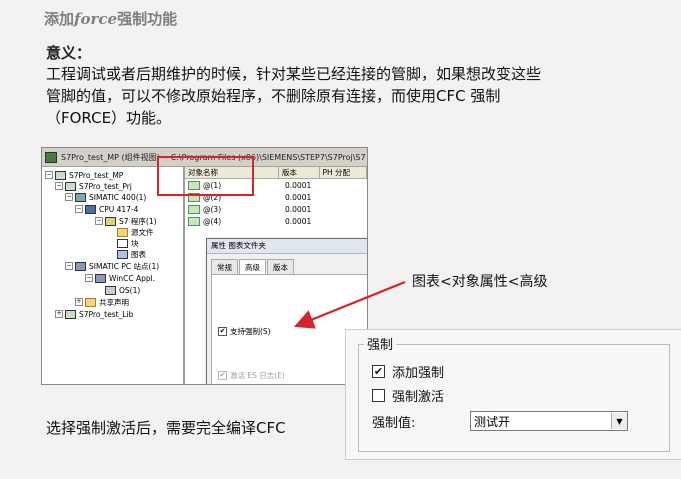 The height and width of the screenshot is (479, 681). What do you see at coordinates (408, 395) in the screenshot?
I see `activate-force-checkbox: 强制激活` at bounding box center [408, 395].